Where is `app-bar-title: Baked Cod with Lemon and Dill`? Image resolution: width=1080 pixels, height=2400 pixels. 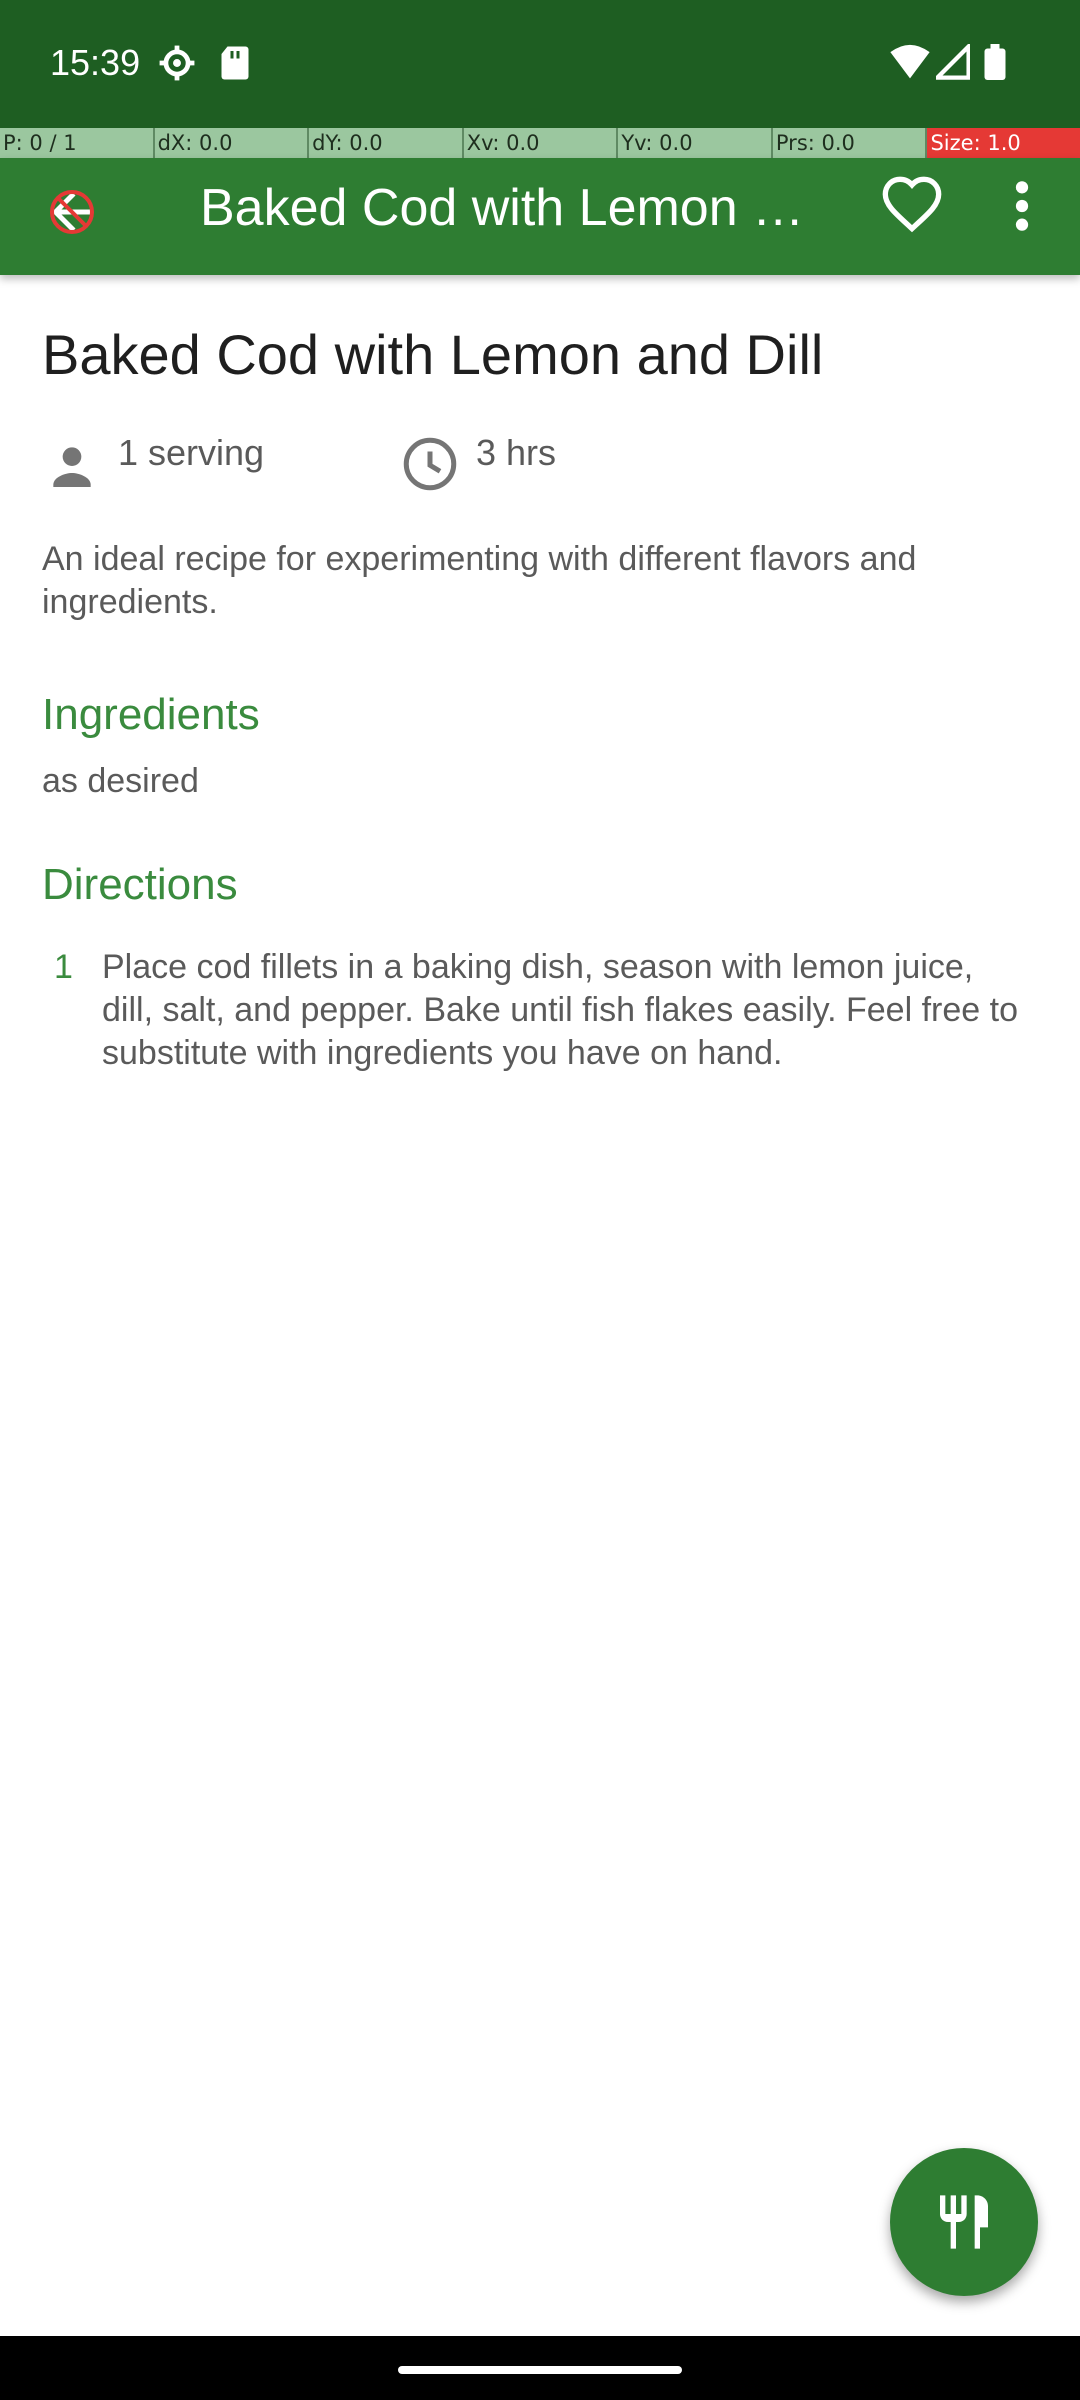 app-bar-title: Baked Cod with Lemon and Dill is located at coordinates (515, 208).